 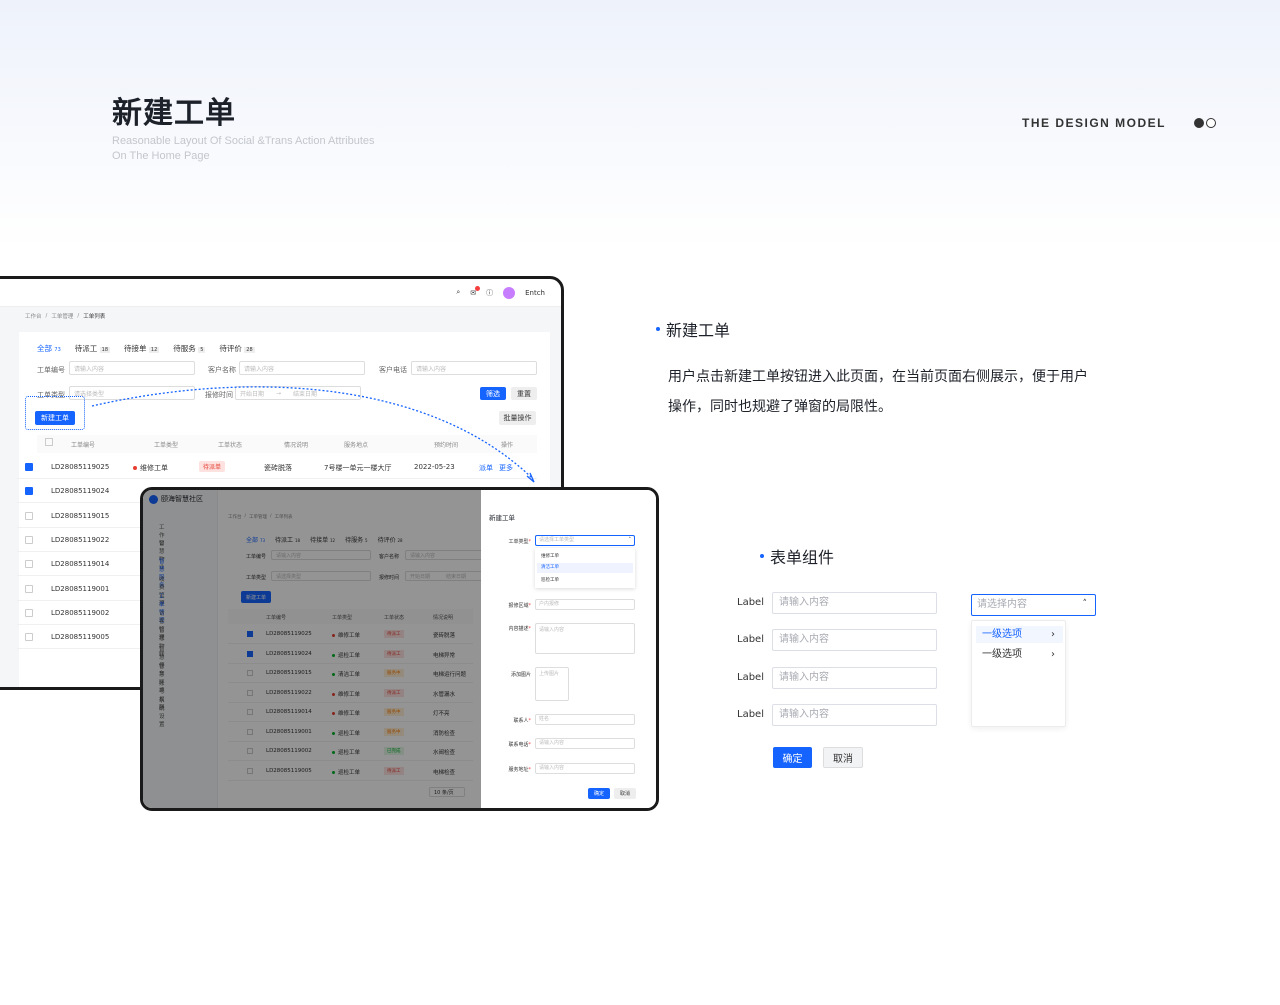 I want to click on drawer-cancel-button: 取消, so click(x=625, y=793).